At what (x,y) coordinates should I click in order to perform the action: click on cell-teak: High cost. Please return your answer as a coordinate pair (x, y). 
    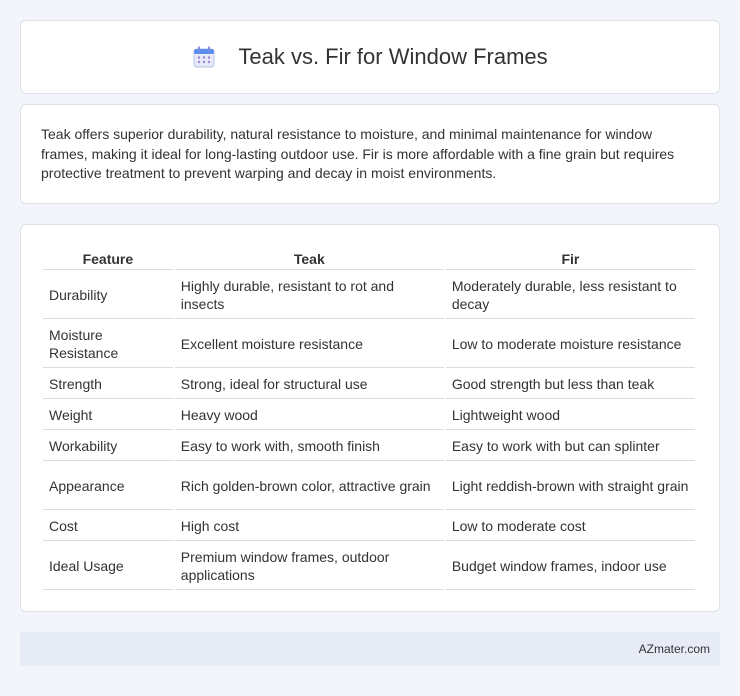
    Looking at the image, I should click on (309, 526).